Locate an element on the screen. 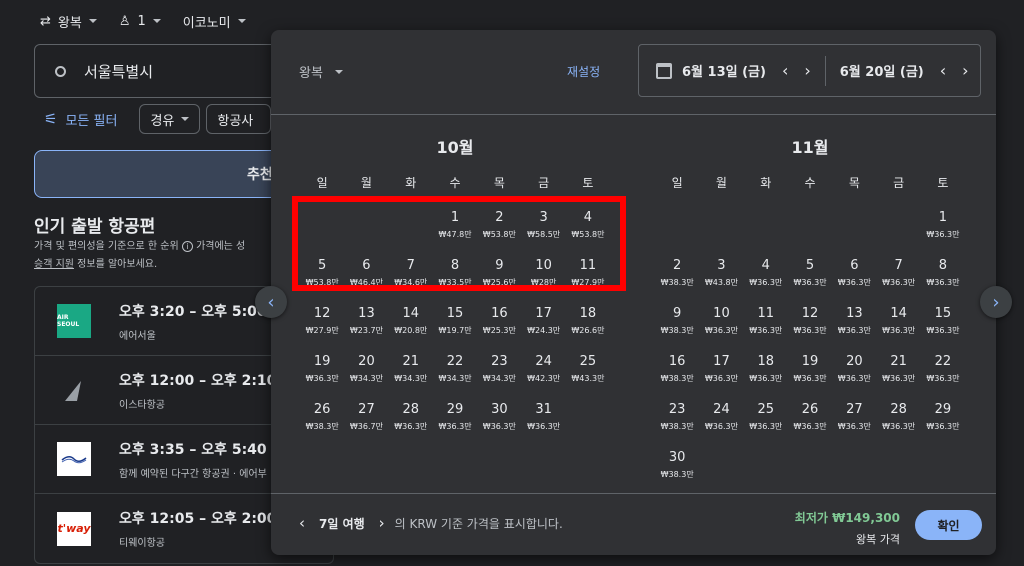 Image resolution: width=1024 pixels, height=566 pixels. passenger-selector: ♙ 1 is located at coordinates (140, 21).